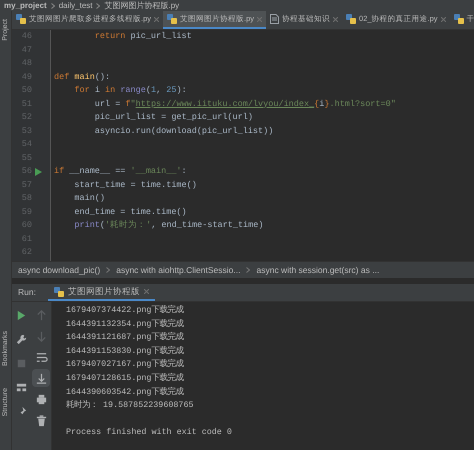  Describe the element at coordinates (125, 310) in the screenshot. I see `console-output-line: 1679407374422.png下载完成` at that location.